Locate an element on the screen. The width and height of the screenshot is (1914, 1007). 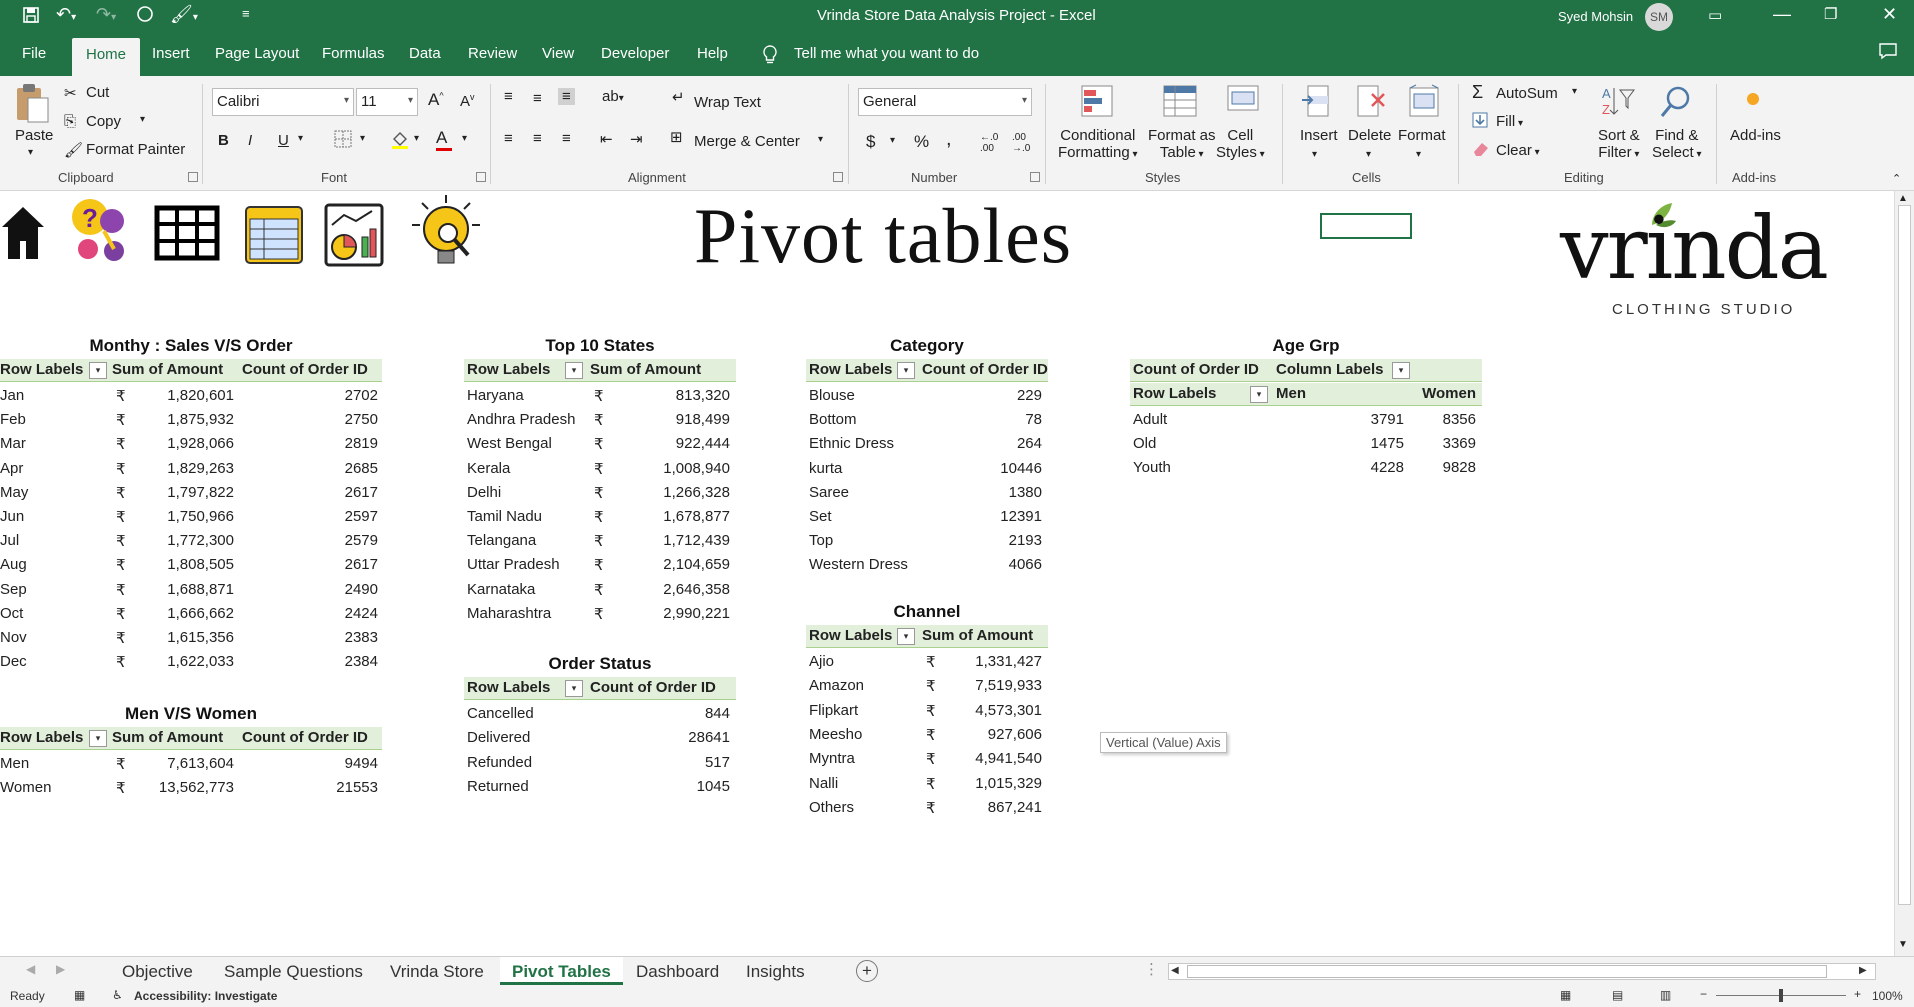
wrap-text-button: Wrap Text is located at coordinates (727, 102).